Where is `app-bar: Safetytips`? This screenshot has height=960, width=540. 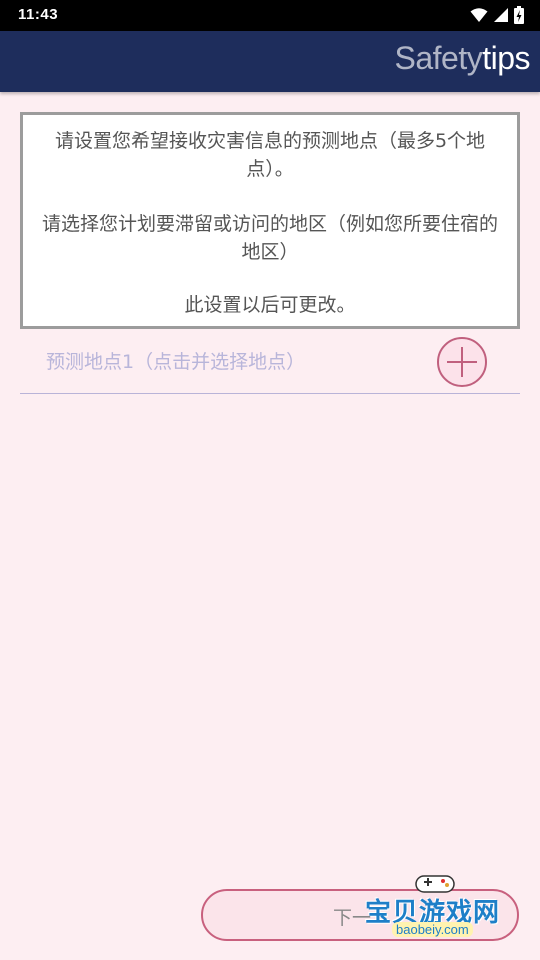 app-bar: Safetytips is located at coordinates (270, 61).